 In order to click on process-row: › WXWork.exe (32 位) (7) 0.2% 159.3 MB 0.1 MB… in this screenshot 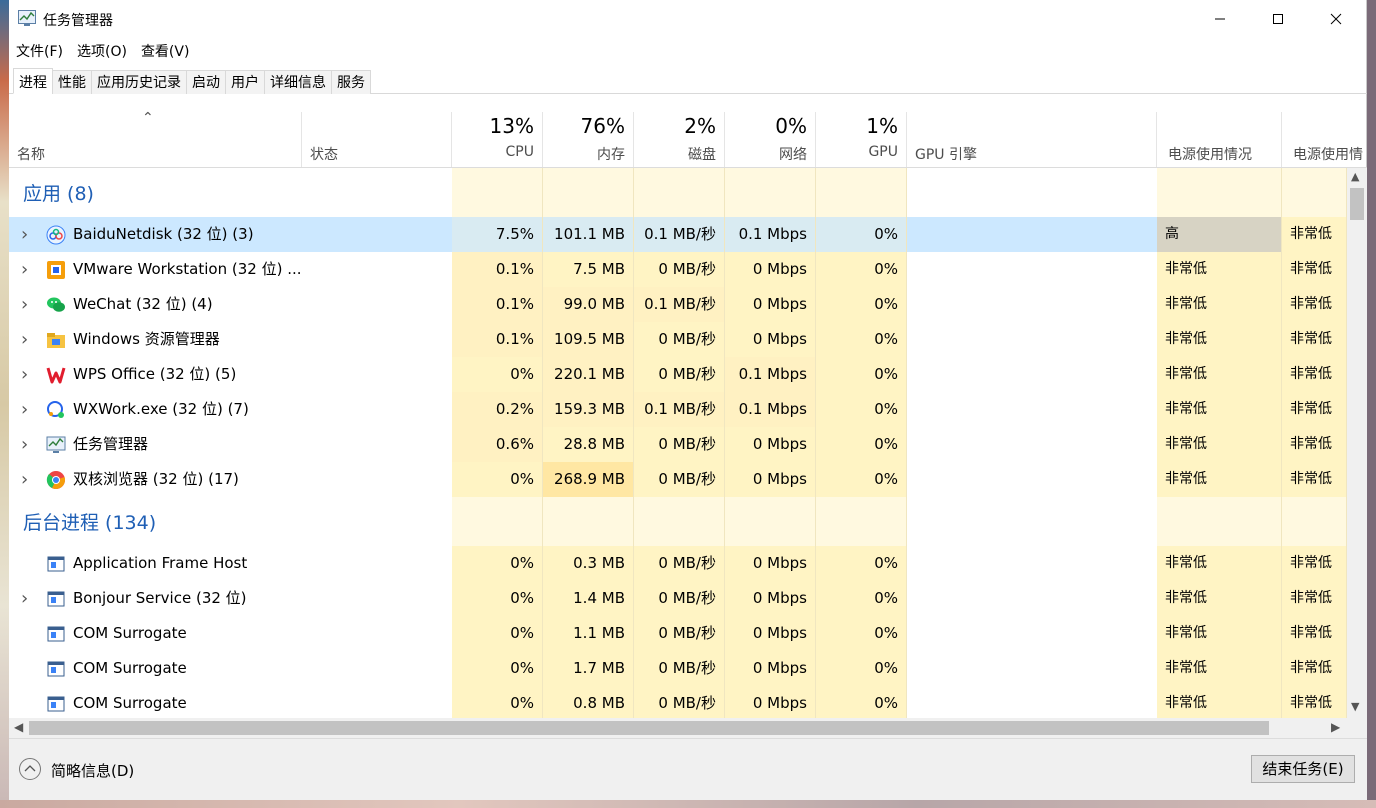, I will do `click(678, 409)`.